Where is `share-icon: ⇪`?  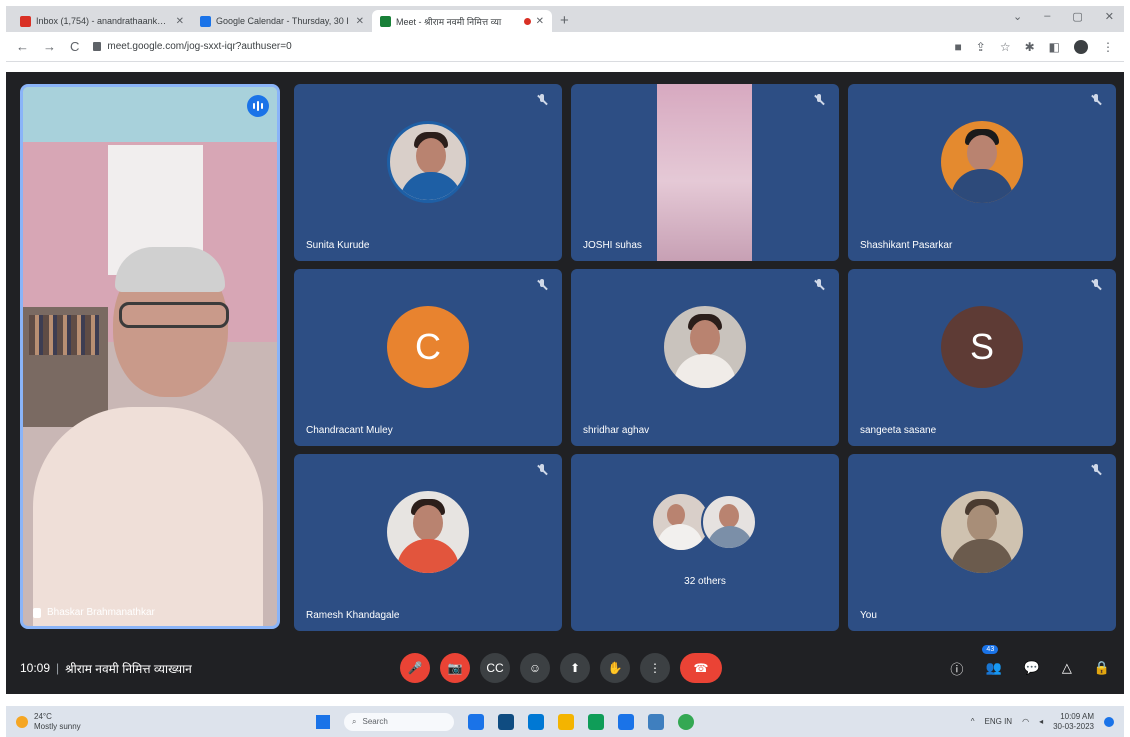
share-icon: ⇪ is located at coordinates (981, 47).